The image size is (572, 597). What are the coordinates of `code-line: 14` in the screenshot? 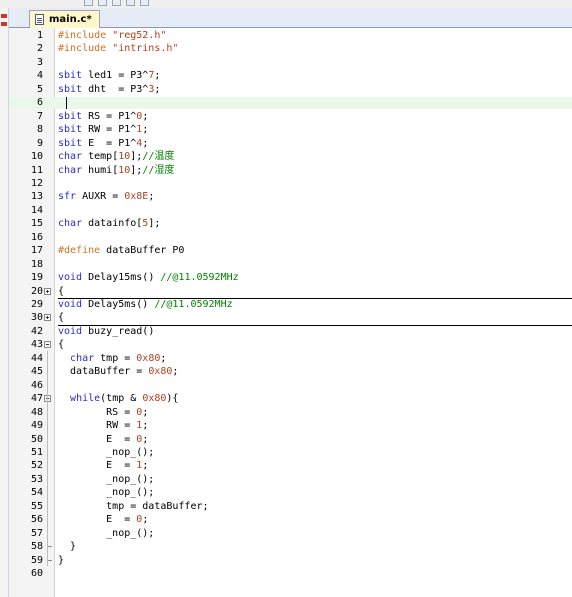 It's located at (290, 211).